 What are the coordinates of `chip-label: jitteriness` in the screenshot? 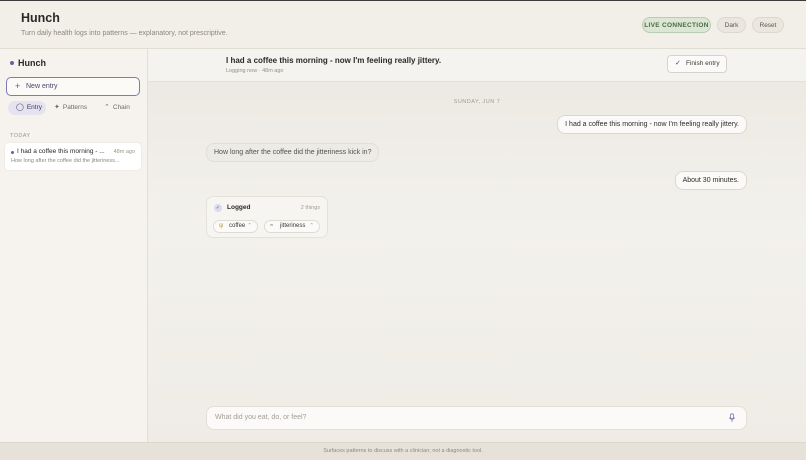 It's located at (293, 226).